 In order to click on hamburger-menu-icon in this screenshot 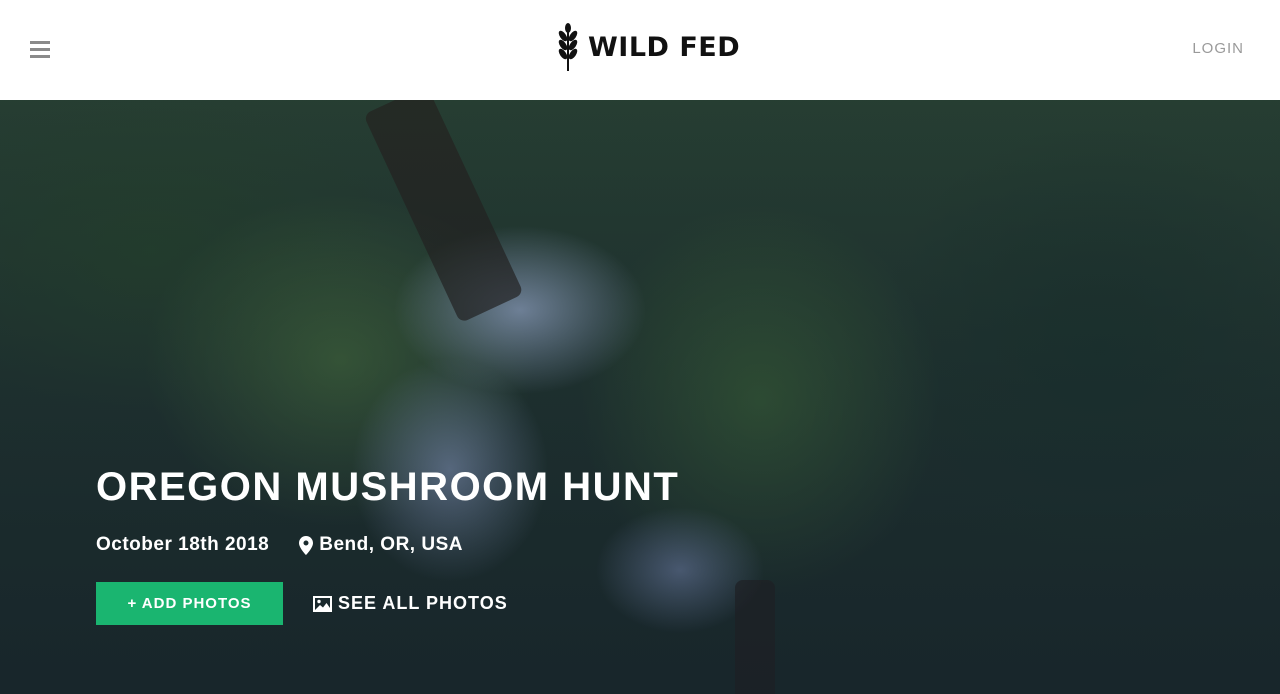, I will do `click(40, 50)`.